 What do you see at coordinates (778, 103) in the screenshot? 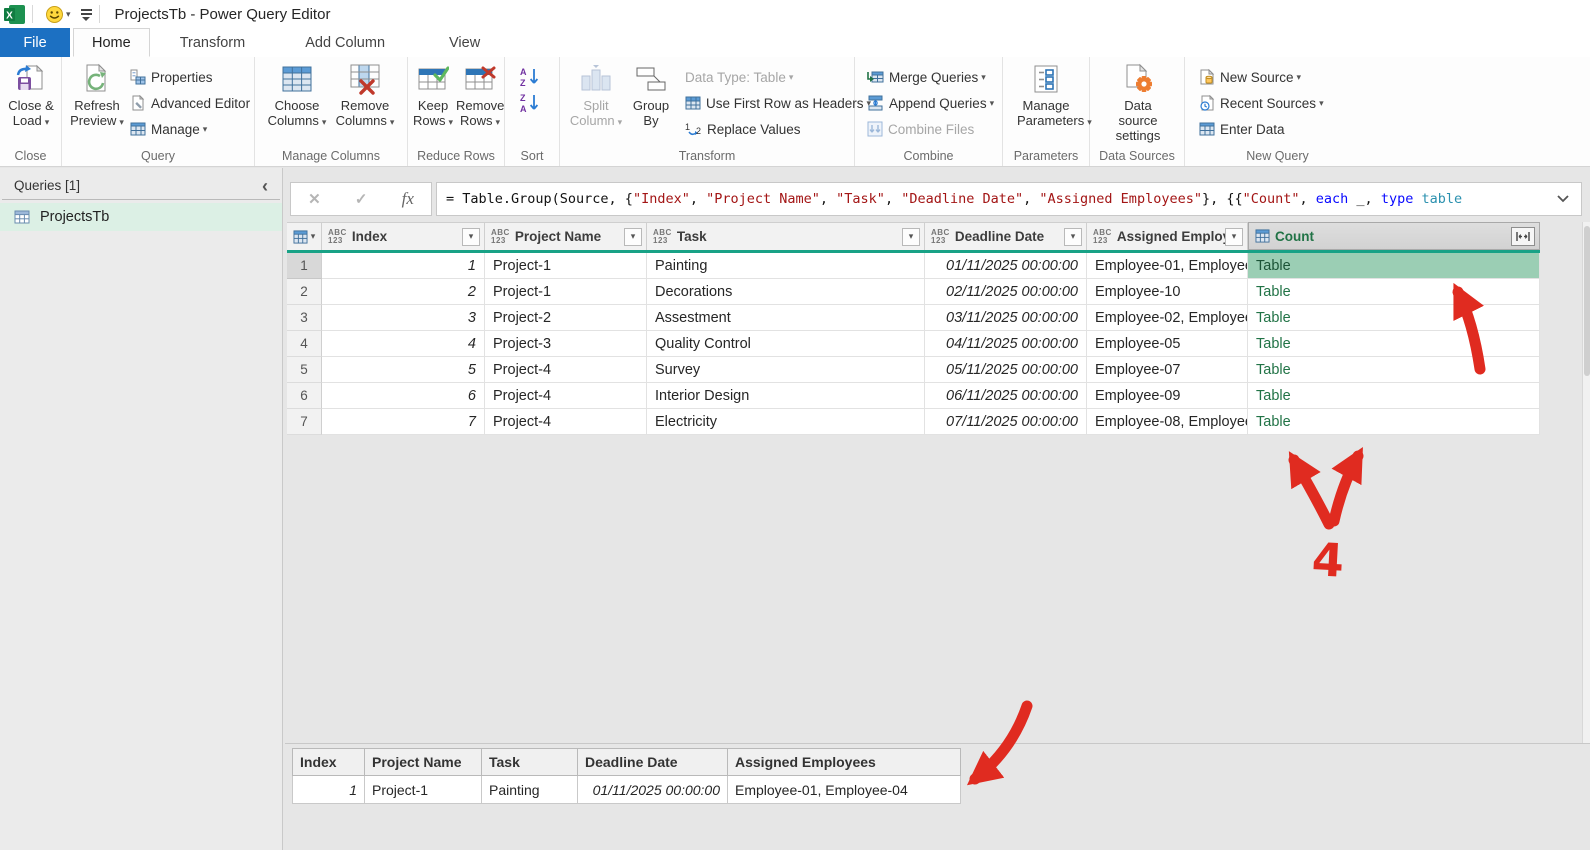
I see `use-first-row-as-headers-button: Use First Row as Headers ▾` at bounding box center [778, 103].